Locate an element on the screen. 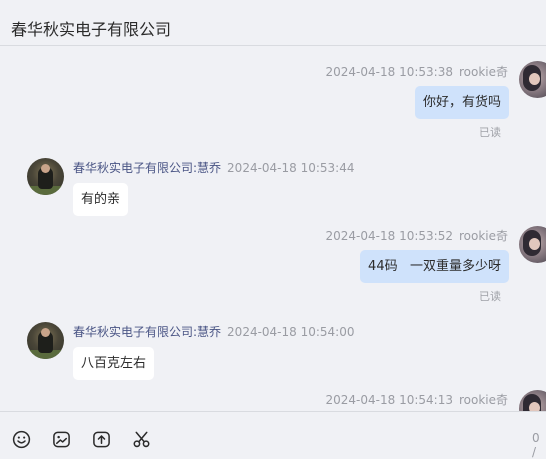 This screenshot has width=546, height=459. message-meta: 2024-04-18 10:53:52 rookie奇 is located at coordinates (417, 235).